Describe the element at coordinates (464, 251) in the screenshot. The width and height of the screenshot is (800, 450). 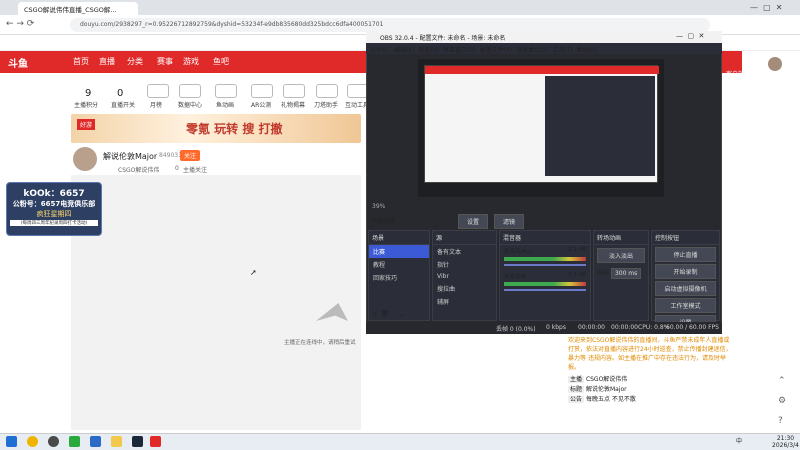
I see `source-item: 备有文本` at that location.